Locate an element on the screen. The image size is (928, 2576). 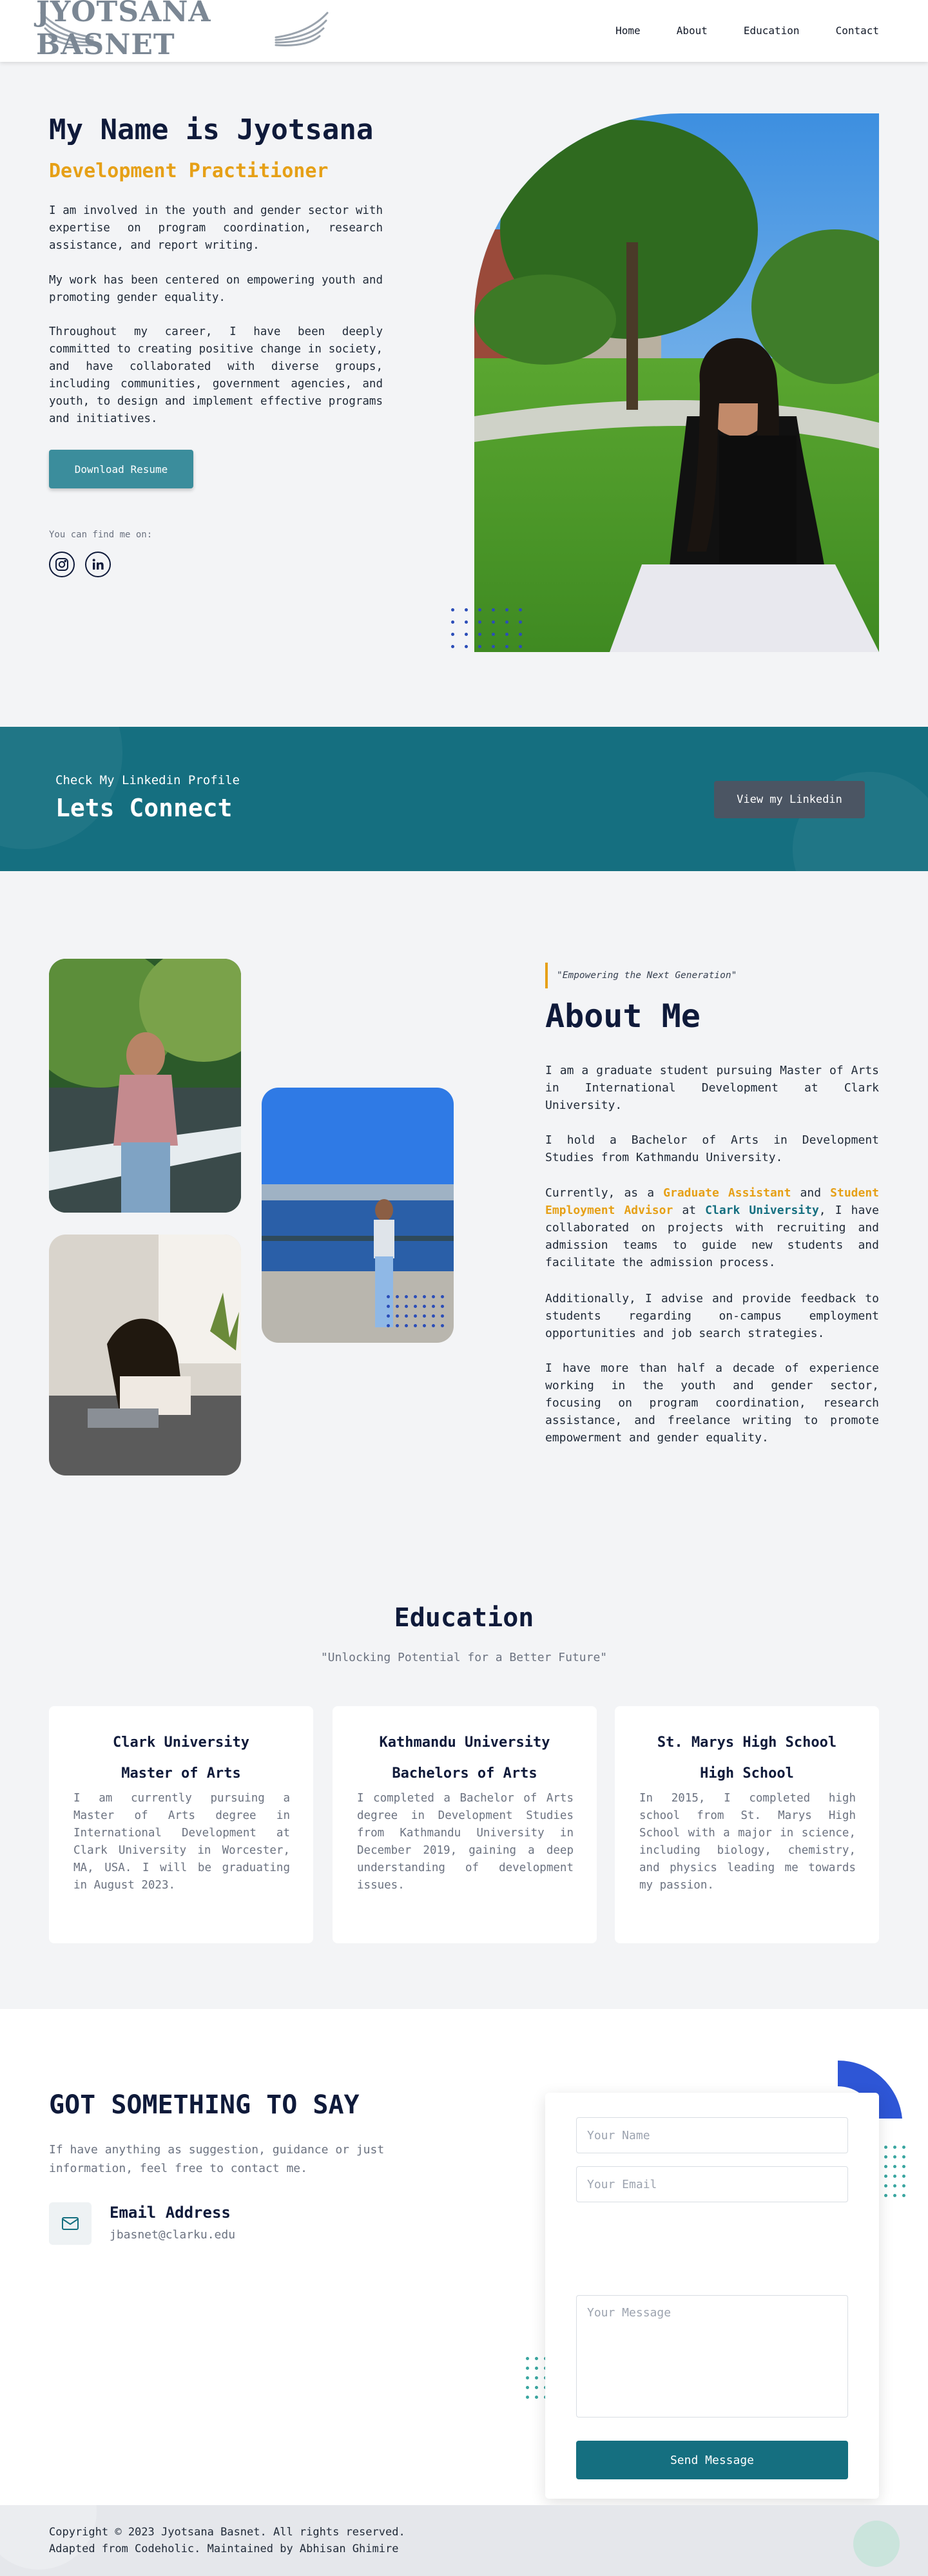
education-school: Kathmandu University is located at coordinates (464, 1743).